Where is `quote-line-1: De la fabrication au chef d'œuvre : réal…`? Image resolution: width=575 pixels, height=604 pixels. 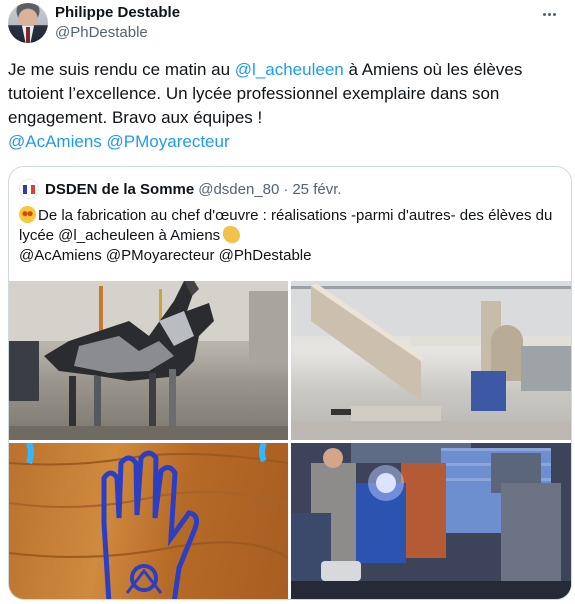 quote-line-1: De la fabrication au chef d'œuvre : réal… is located at coordinates (286, 225).